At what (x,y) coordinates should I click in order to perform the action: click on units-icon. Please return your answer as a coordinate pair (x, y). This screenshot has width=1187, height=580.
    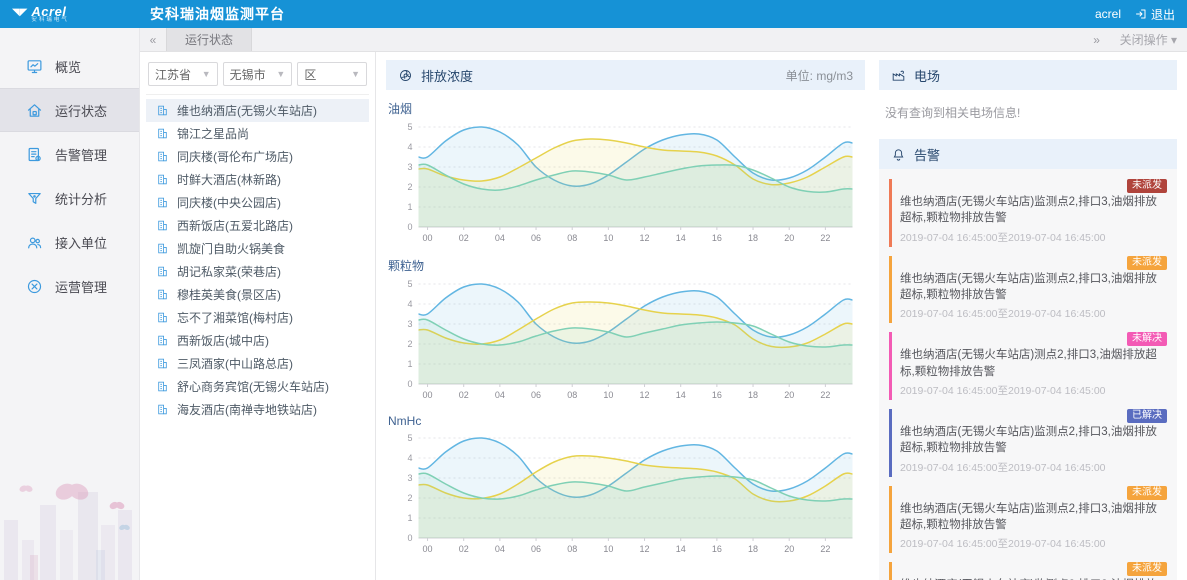
    Looking at the image, I should click on (34, 242).